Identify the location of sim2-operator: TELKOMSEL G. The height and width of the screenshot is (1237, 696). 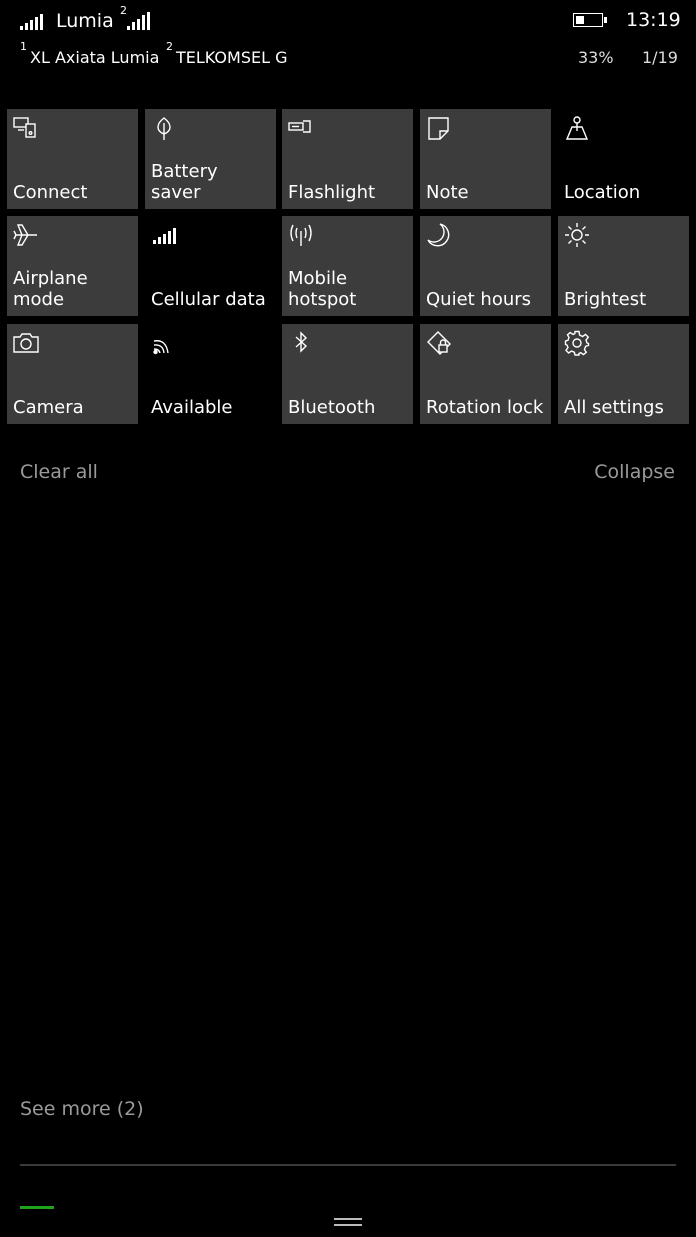
(232, 57).